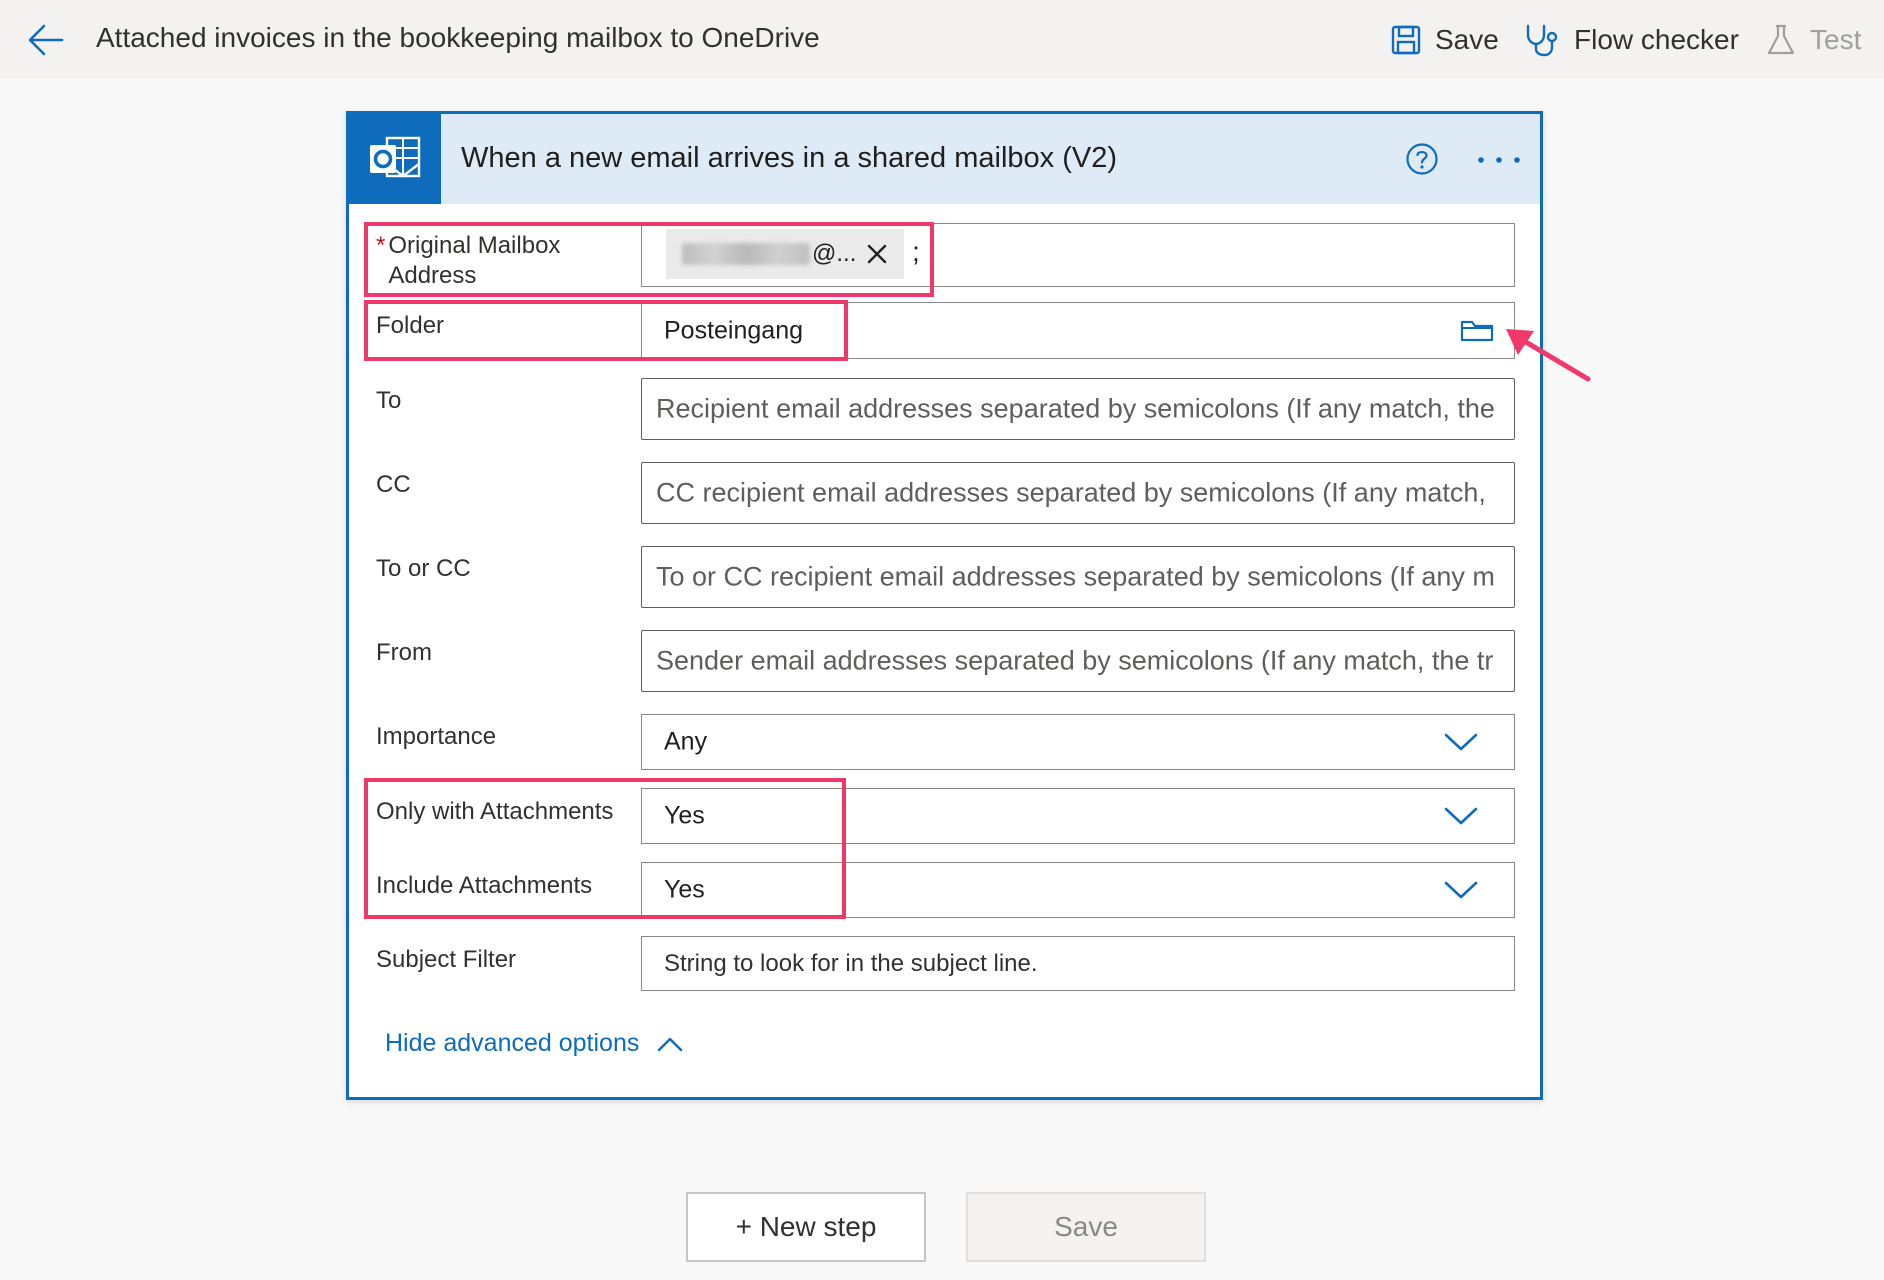 The width and height of the screenshot is (1884, 1280). Describe the element at coordinates (410, 325) in the screenshot. I see `folder-label: Folder` at that location.